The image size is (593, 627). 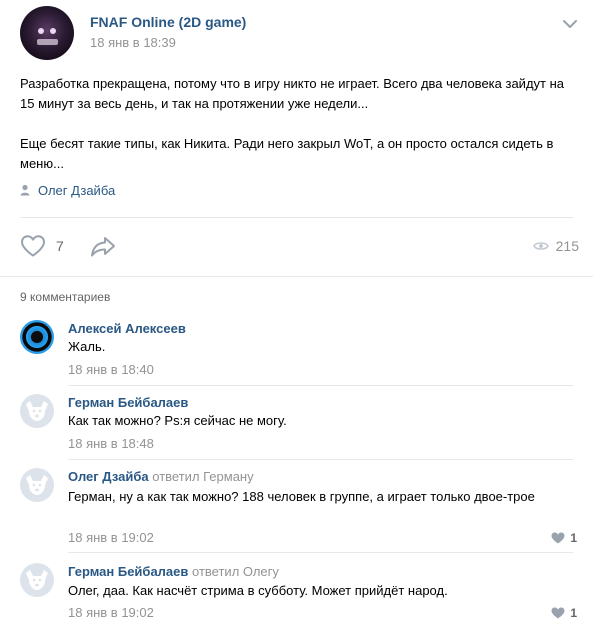 I want to click on views-counter: 215, so click(x=555, y=246).